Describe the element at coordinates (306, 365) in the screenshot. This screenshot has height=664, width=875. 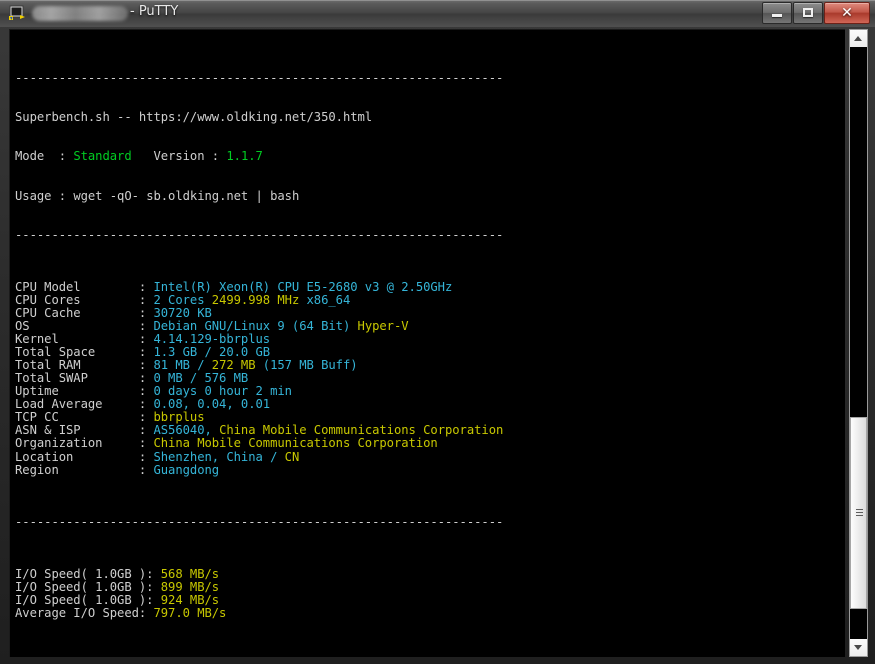
I see `sysinfo-value-tail: (157 MB Buff)` at that location.